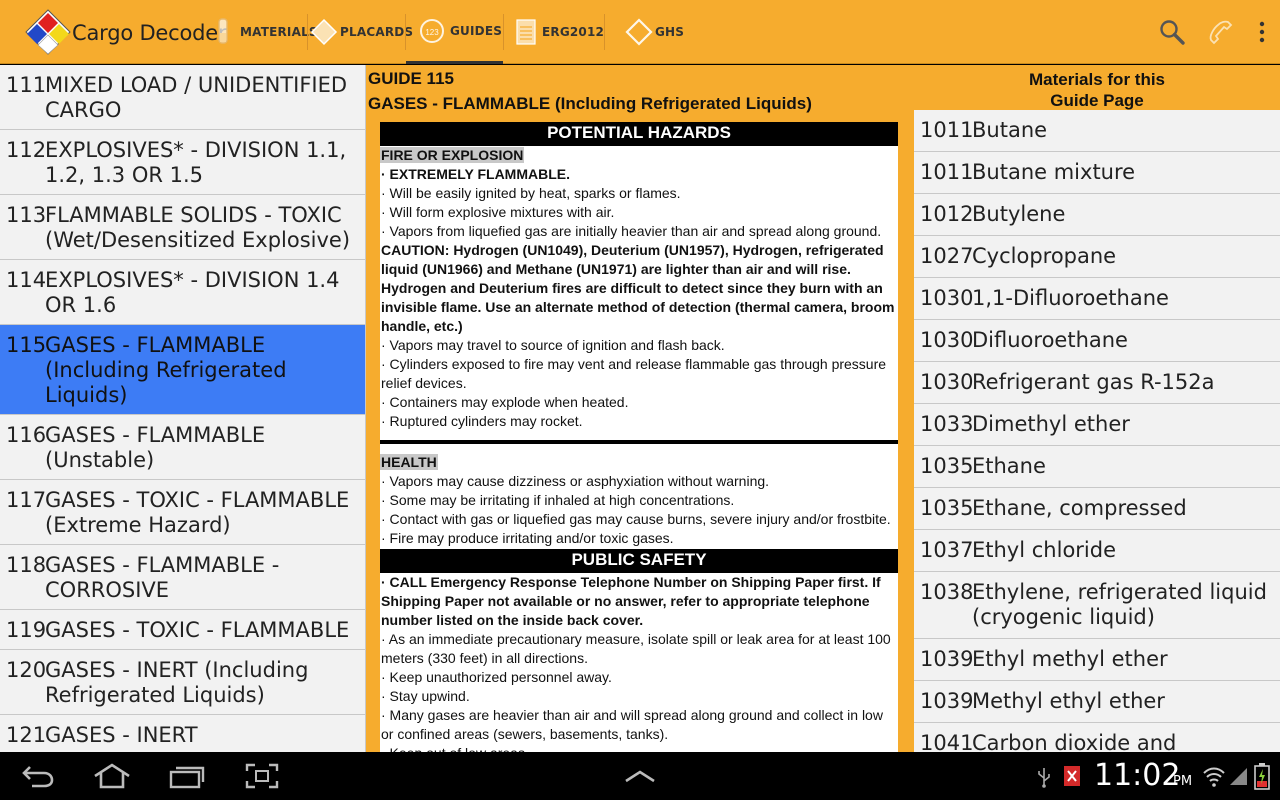  I want to click on material-list-item: 1035 Ethane, compressed, so click(1097, 509).